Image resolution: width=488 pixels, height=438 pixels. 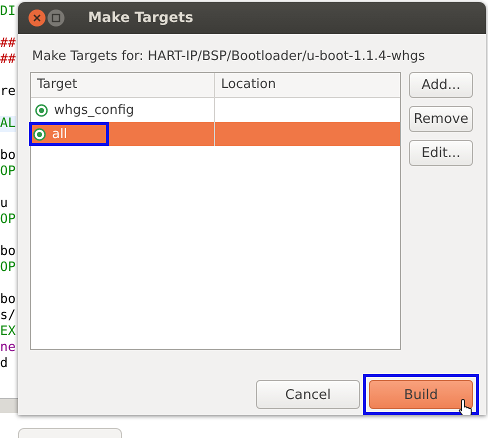 I want to click on dialog-button: Remove, so click(x=441, y=119).